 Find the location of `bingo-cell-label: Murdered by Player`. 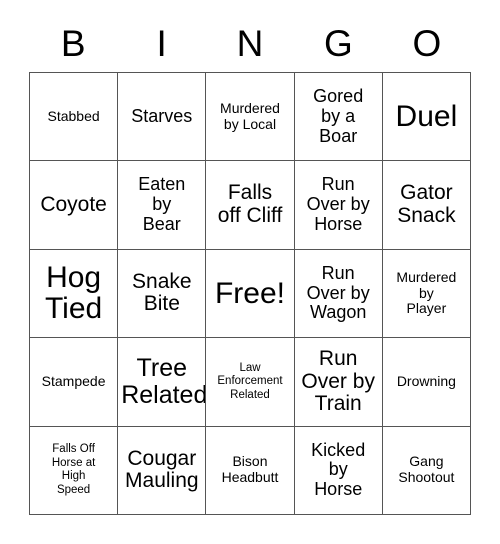

bingo-cell-label: Murdered by Player is located at coordinates (426, 292).